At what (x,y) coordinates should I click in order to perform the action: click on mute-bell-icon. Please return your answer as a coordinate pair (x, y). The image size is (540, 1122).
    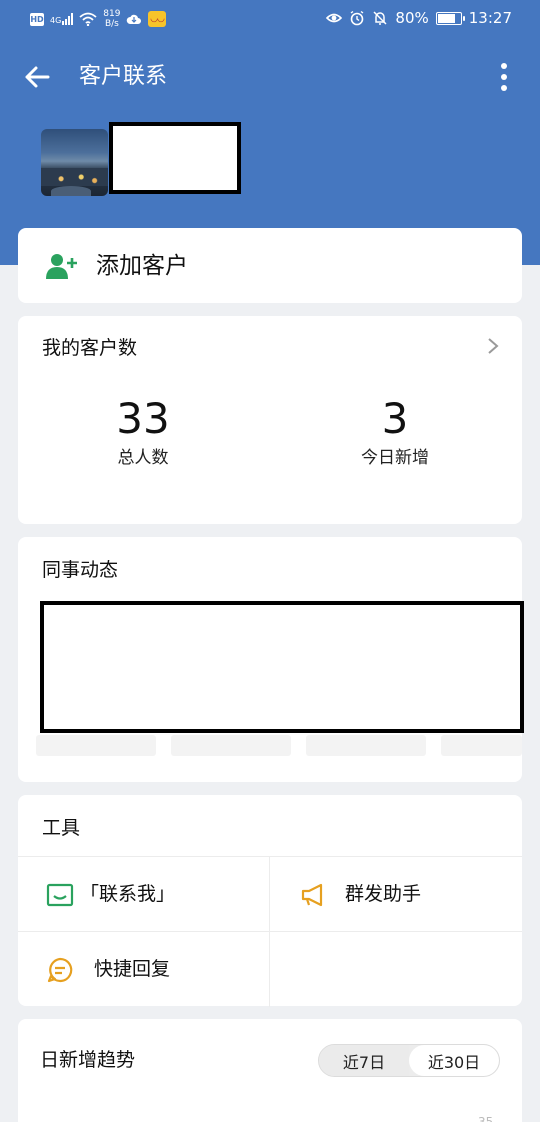
    Looking at the image, I should click on (380, 18).